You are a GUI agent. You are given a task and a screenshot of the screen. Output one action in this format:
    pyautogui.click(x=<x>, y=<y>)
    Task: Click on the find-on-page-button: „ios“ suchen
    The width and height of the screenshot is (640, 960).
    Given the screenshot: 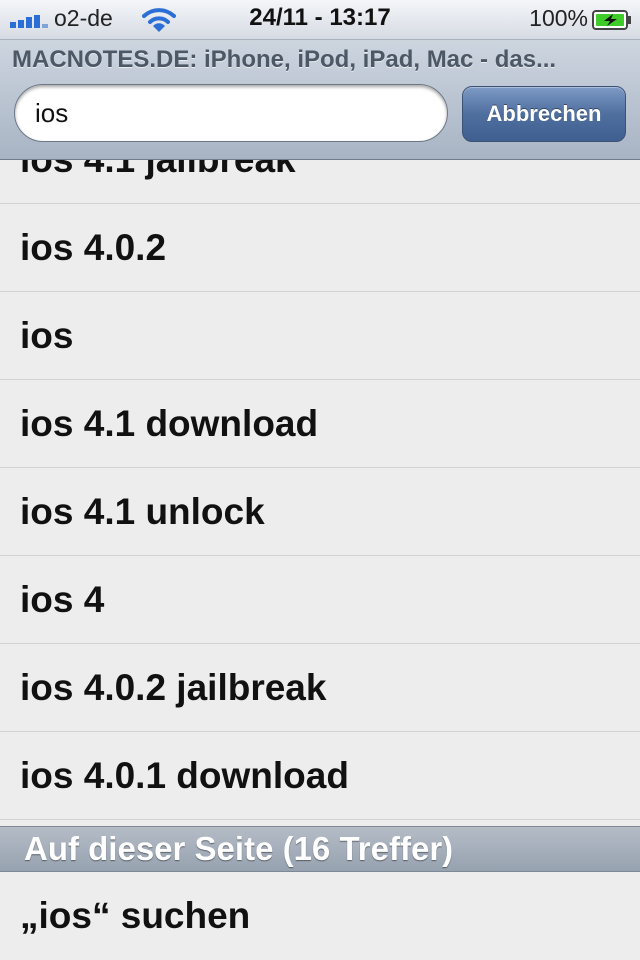 What is the action you would take?
    pyautogui.click(x=320, y=916)
    